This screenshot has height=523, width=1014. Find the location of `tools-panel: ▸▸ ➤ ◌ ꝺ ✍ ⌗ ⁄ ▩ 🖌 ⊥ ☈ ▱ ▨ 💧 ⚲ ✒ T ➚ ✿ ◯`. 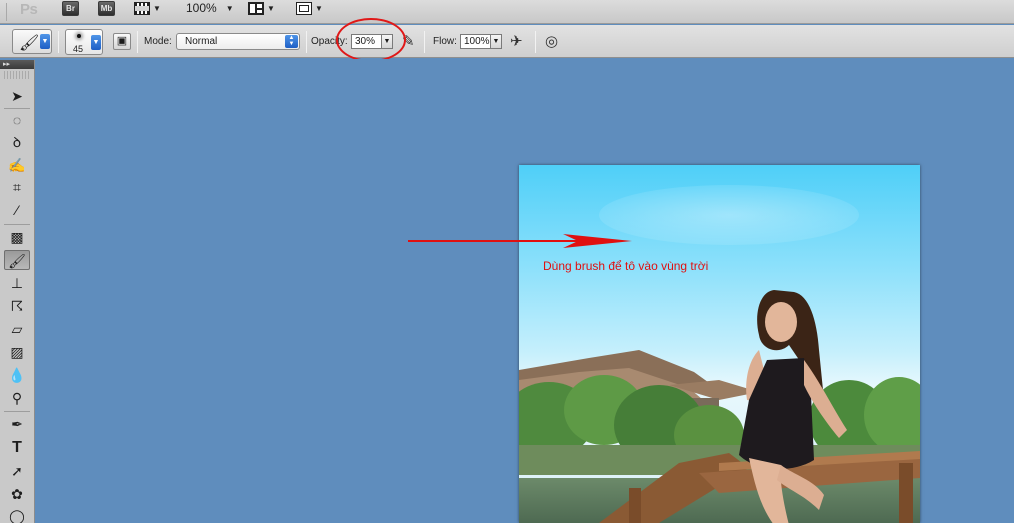

tools-panel: ▸▸ ➤ ◌ ꝺ ✍ ⌗ ⁄ ▩ 🖌 ⊥ ☈ ▱ ▨ 💧 ⚲ ✒ T ➚ ✿ ◯ is located at coordinates (17, 291).